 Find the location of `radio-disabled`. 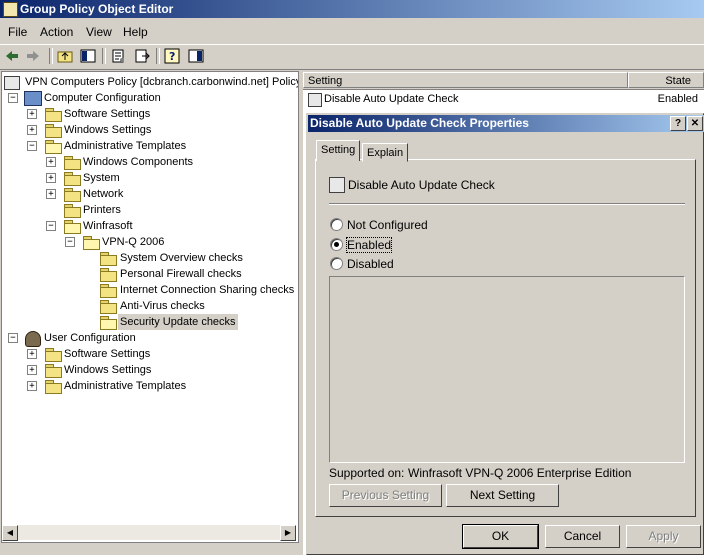

radio-disabled is located at coordinates (336, 263).